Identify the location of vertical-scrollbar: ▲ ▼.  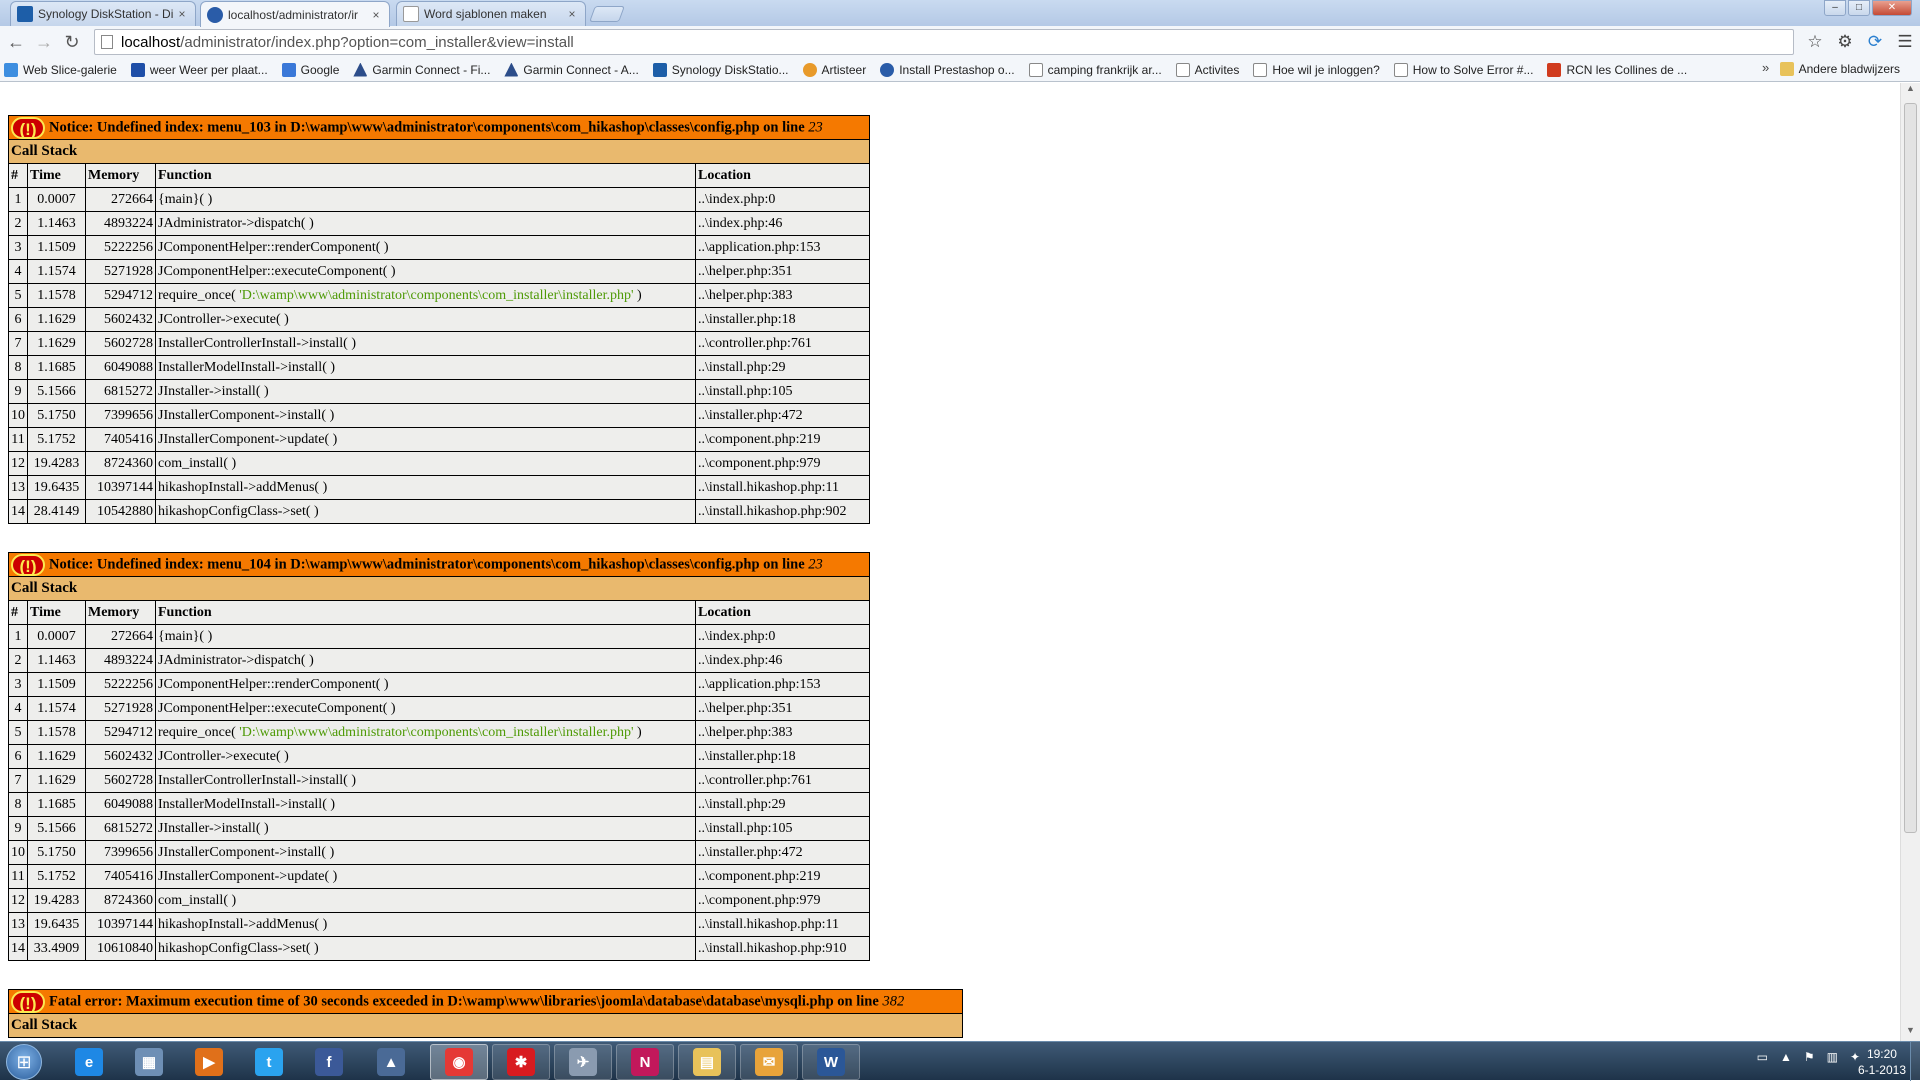
(1910, 562).